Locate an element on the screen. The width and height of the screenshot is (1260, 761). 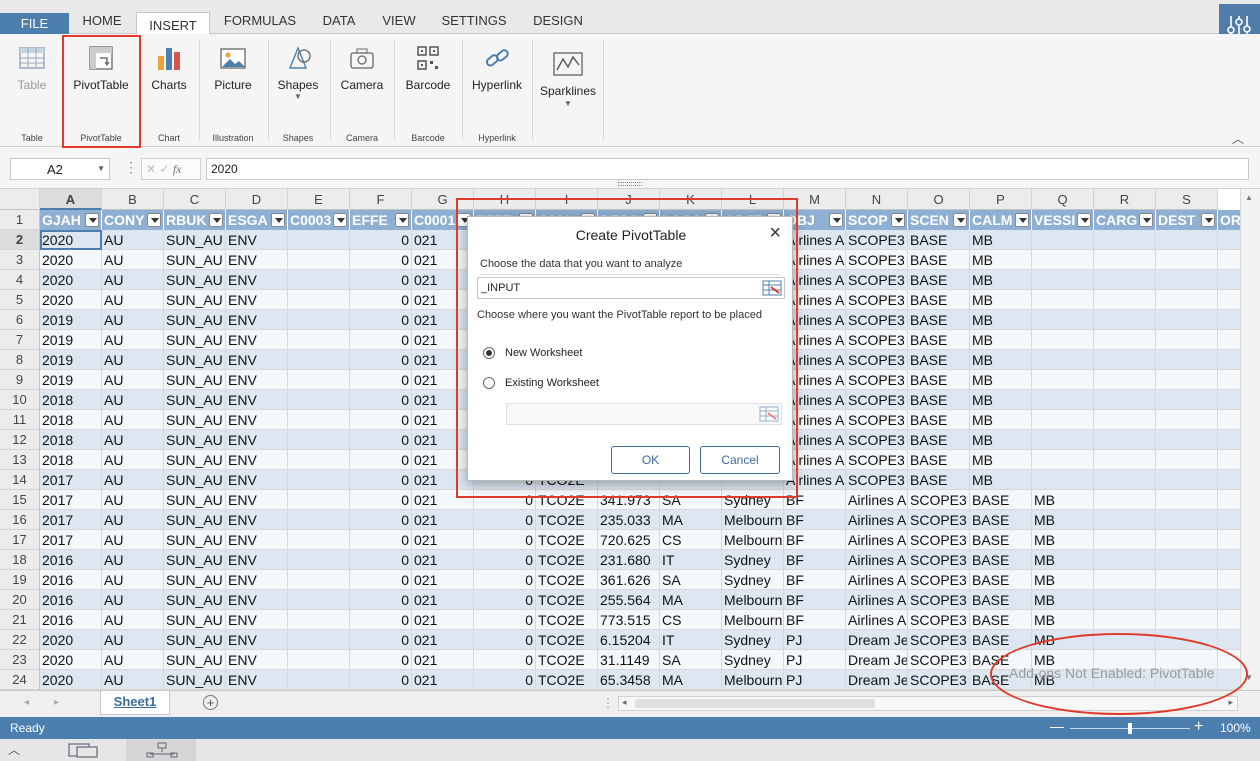
table-cell: MA is located at coordinates (691, 600).